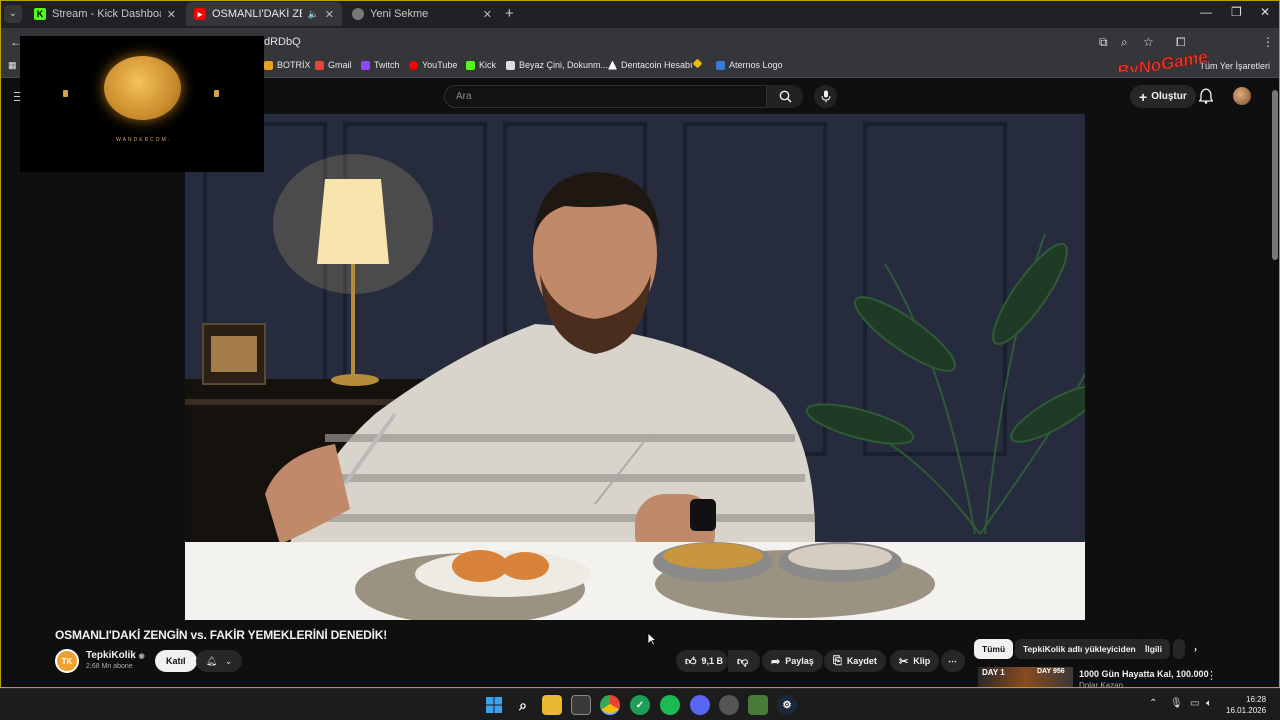 The height and width of the screenshot is (720, 1280). What do you see at coordinates (313, 14) in the screenshot?
I see `speaker-icon: 🔈` at bounding box center [313, 14].